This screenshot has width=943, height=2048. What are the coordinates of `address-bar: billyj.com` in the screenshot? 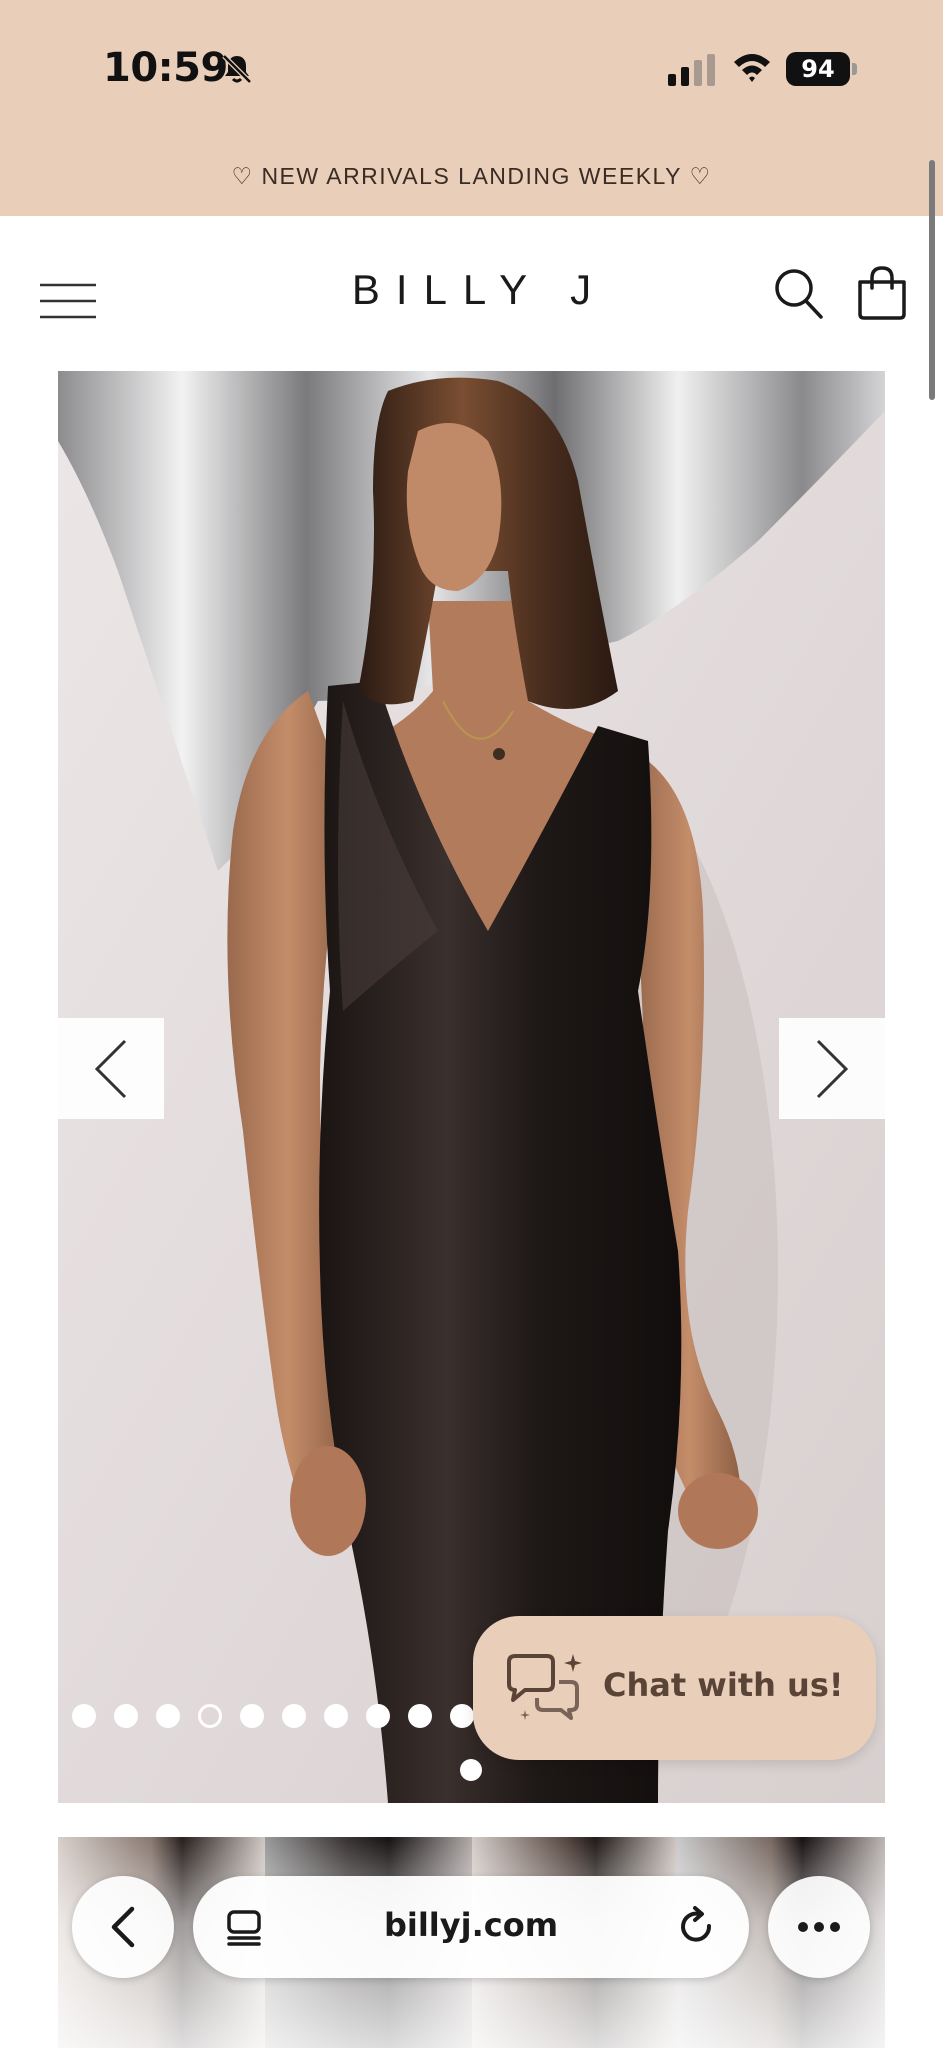 It's located at (471, 1927).